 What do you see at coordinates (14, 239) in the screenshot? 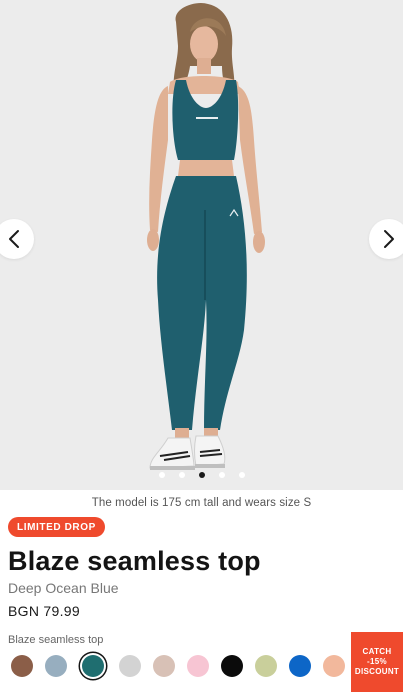
I see `chevron-left-icon` at bounding box center [14, 239].